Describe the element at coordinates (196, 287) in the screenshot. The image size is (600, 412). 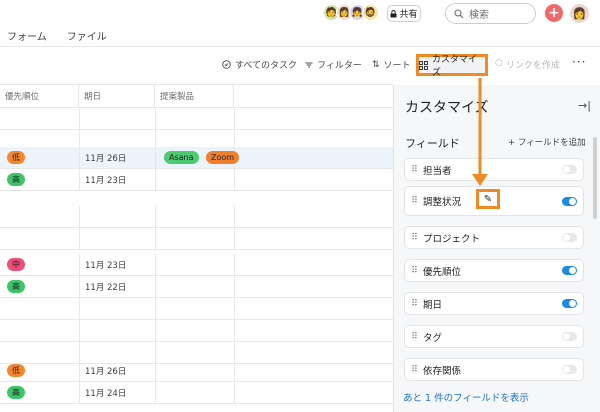
I see `table-row: 高 11月 22日` at that location.